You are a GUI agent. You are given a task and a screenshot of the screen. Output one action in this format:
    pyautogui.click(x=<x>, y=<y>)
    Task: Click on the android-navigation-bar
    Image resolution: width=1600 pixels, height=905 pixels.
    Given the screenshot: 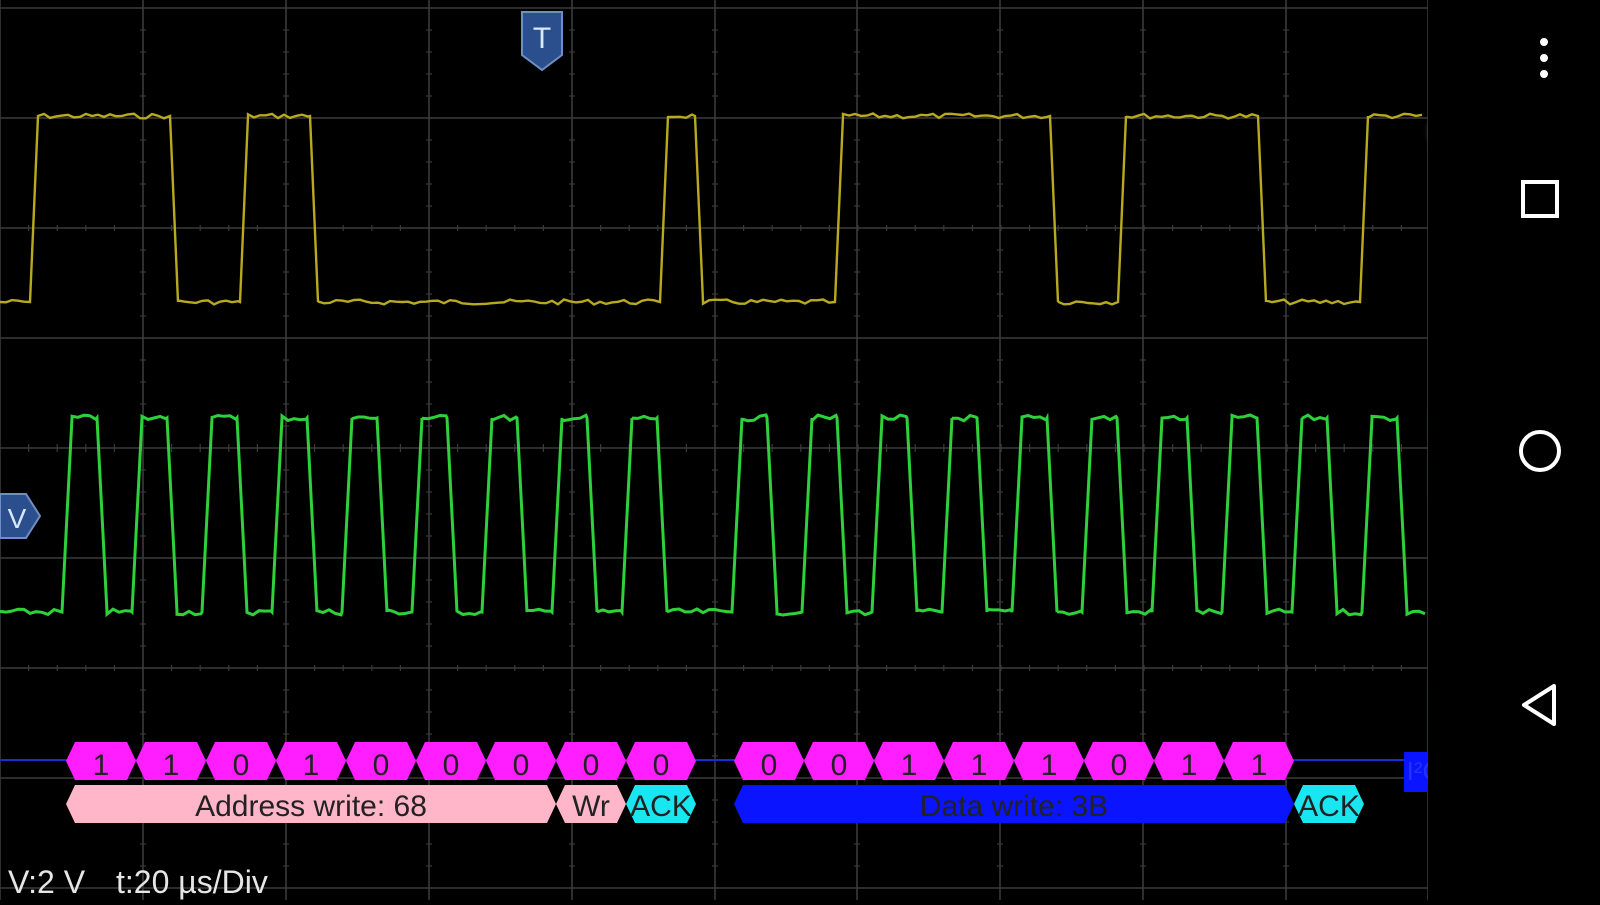 What is the action you would take?
    pyautogui.click(x=1514, y=450)
    